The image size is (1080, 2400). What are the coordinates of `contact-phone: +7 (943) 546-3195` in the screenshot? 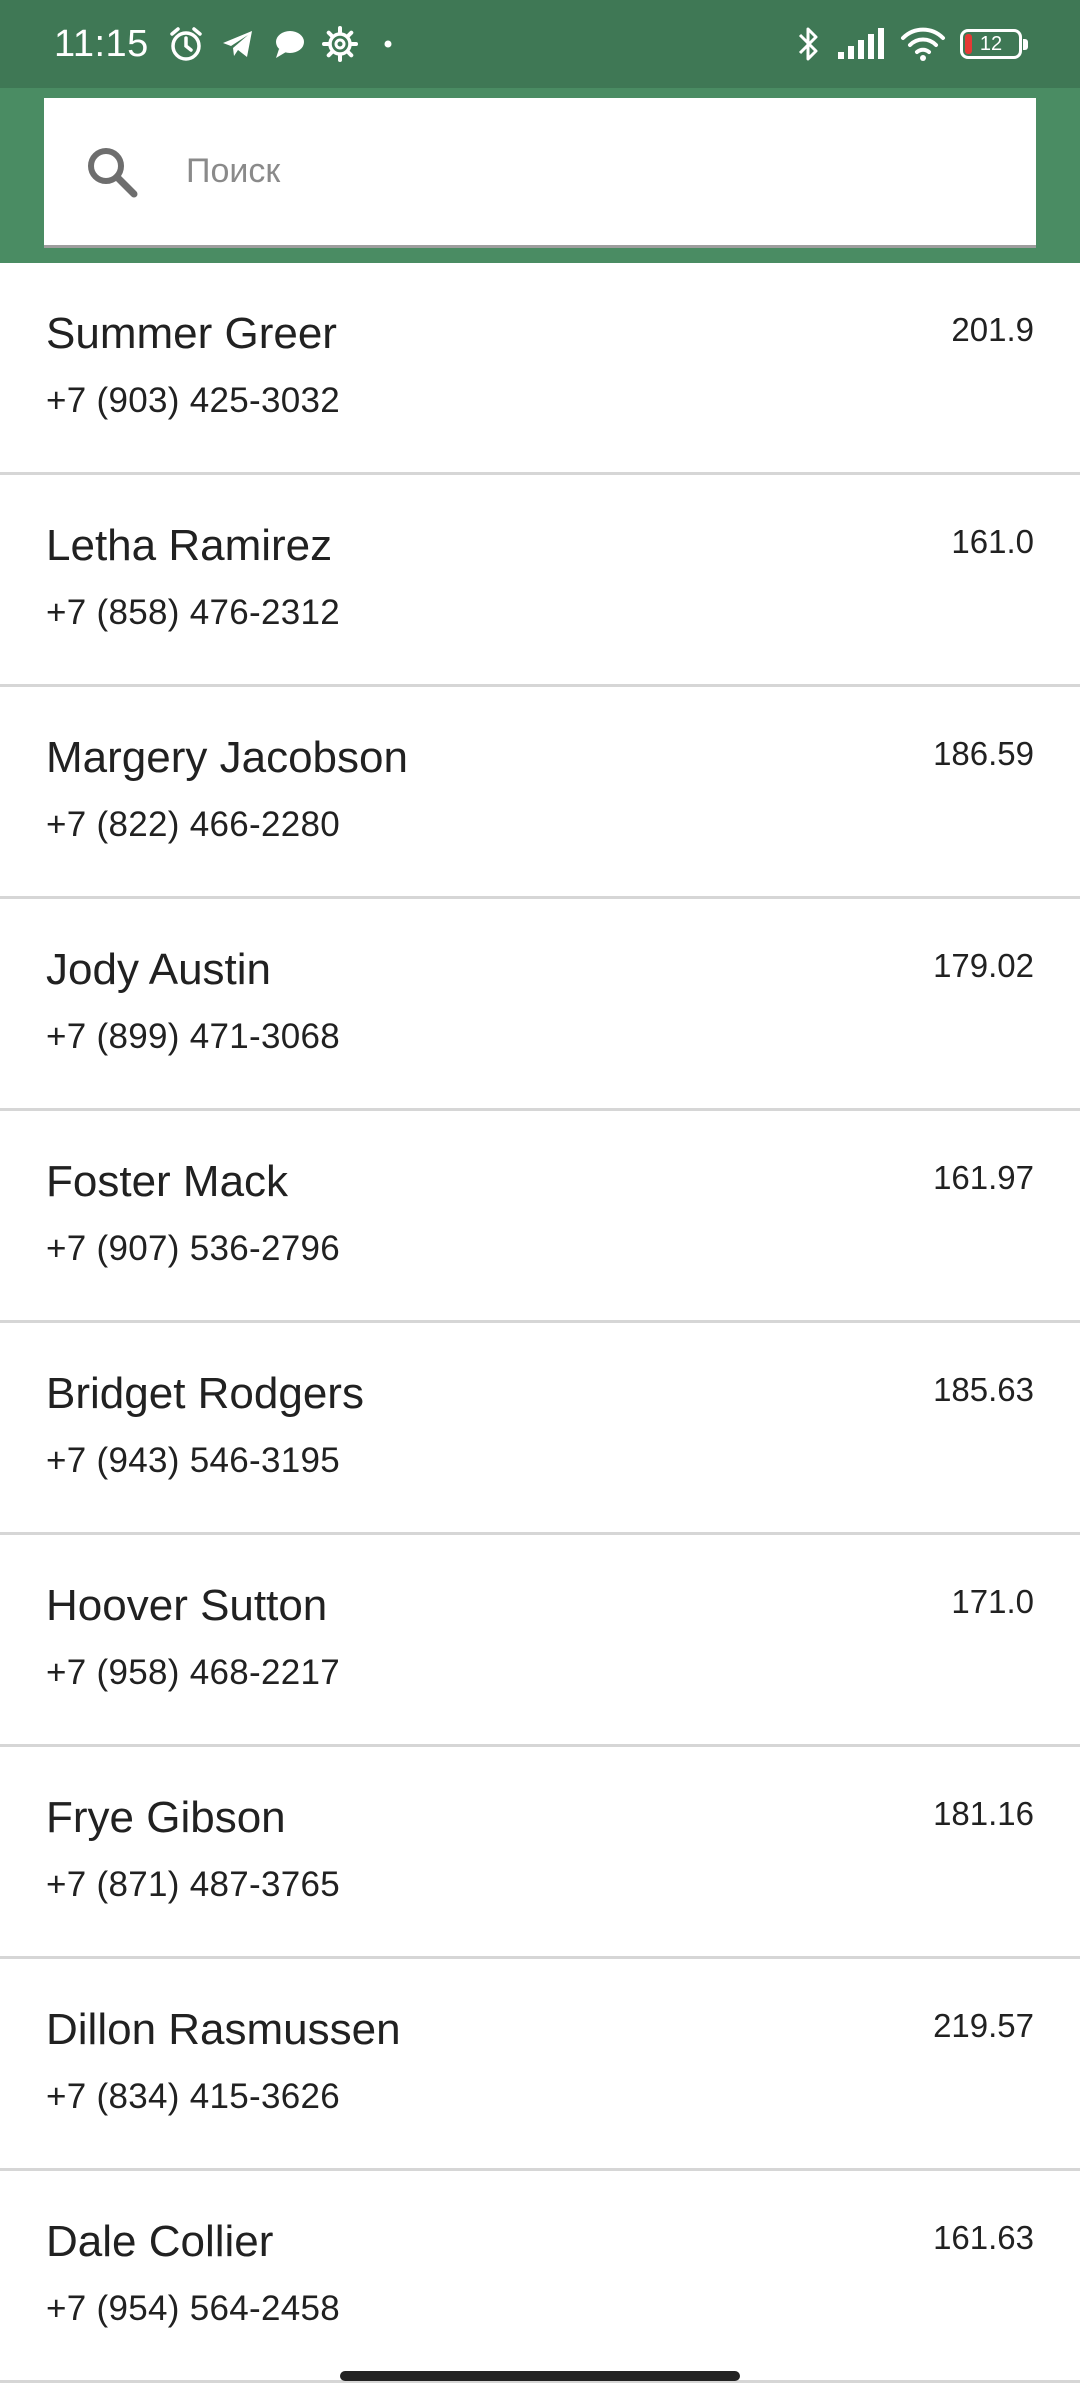 It's located at (193, 1460).